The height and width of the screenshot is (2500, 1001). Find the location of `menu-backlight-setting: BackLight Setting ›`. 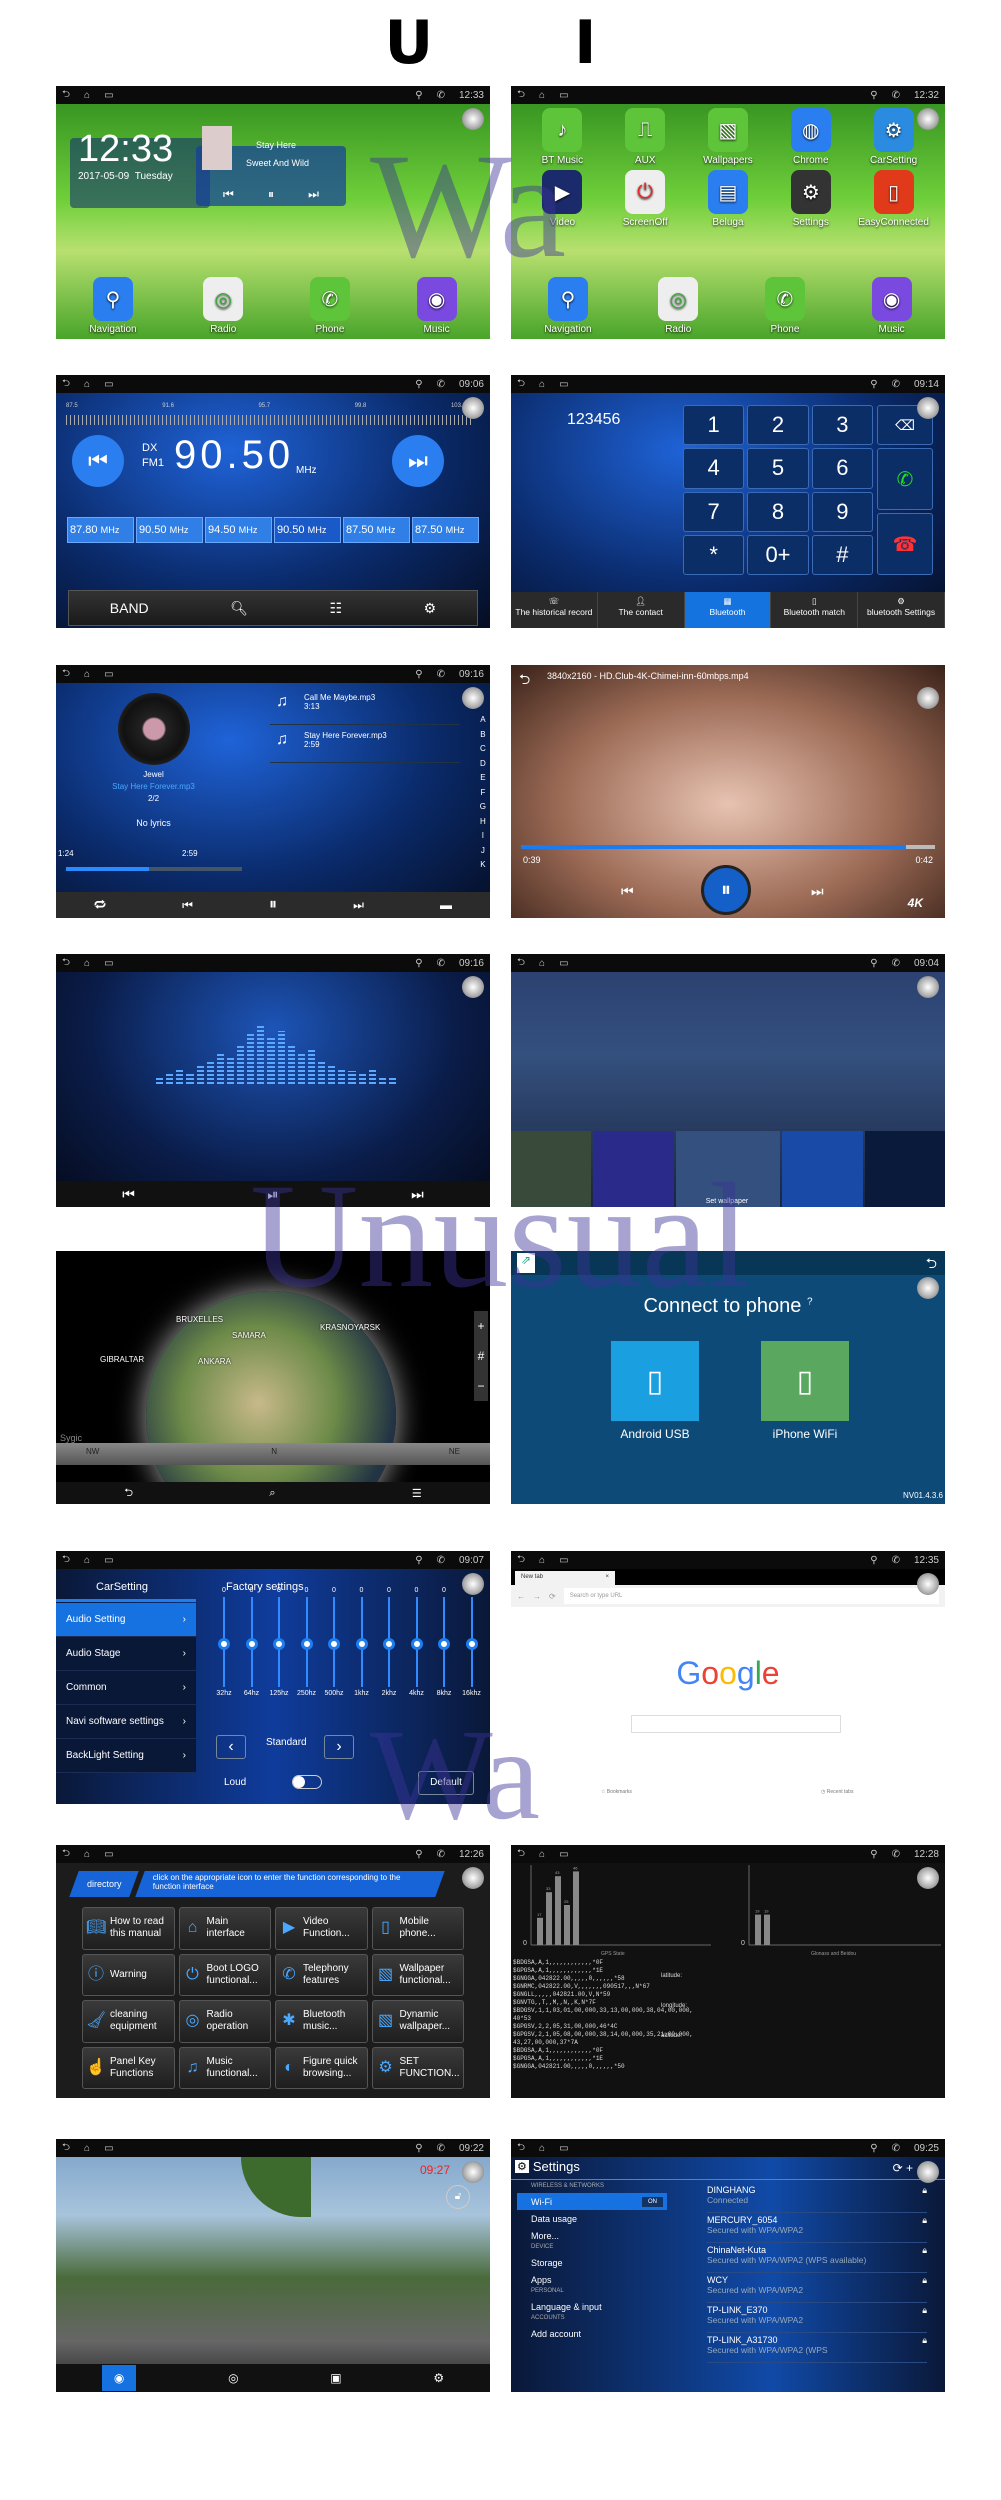

menu-backlight-setting: BackLight Setting › is located at coordinates (126, 1756).